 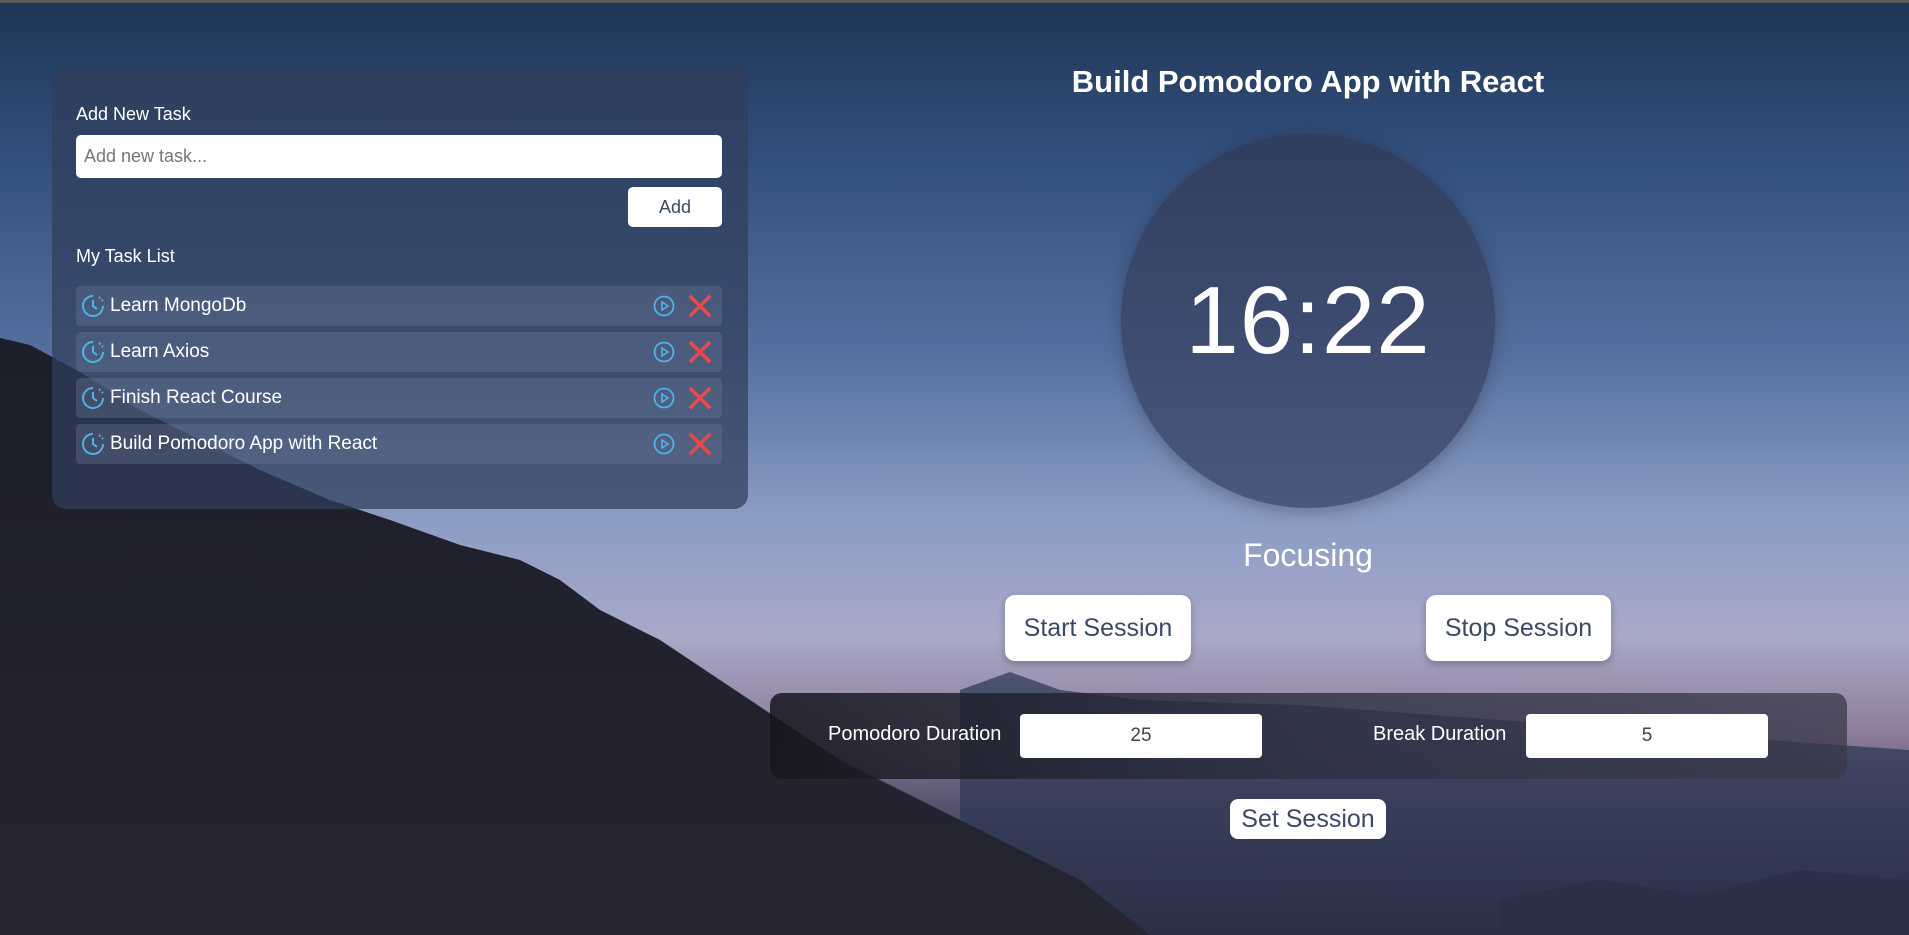 What do you see at coordinates (1308, 736) in the screenshot?
I see `duration-settings: Pomodoro Duration Break Duration` at bounding box center [1308, 736].